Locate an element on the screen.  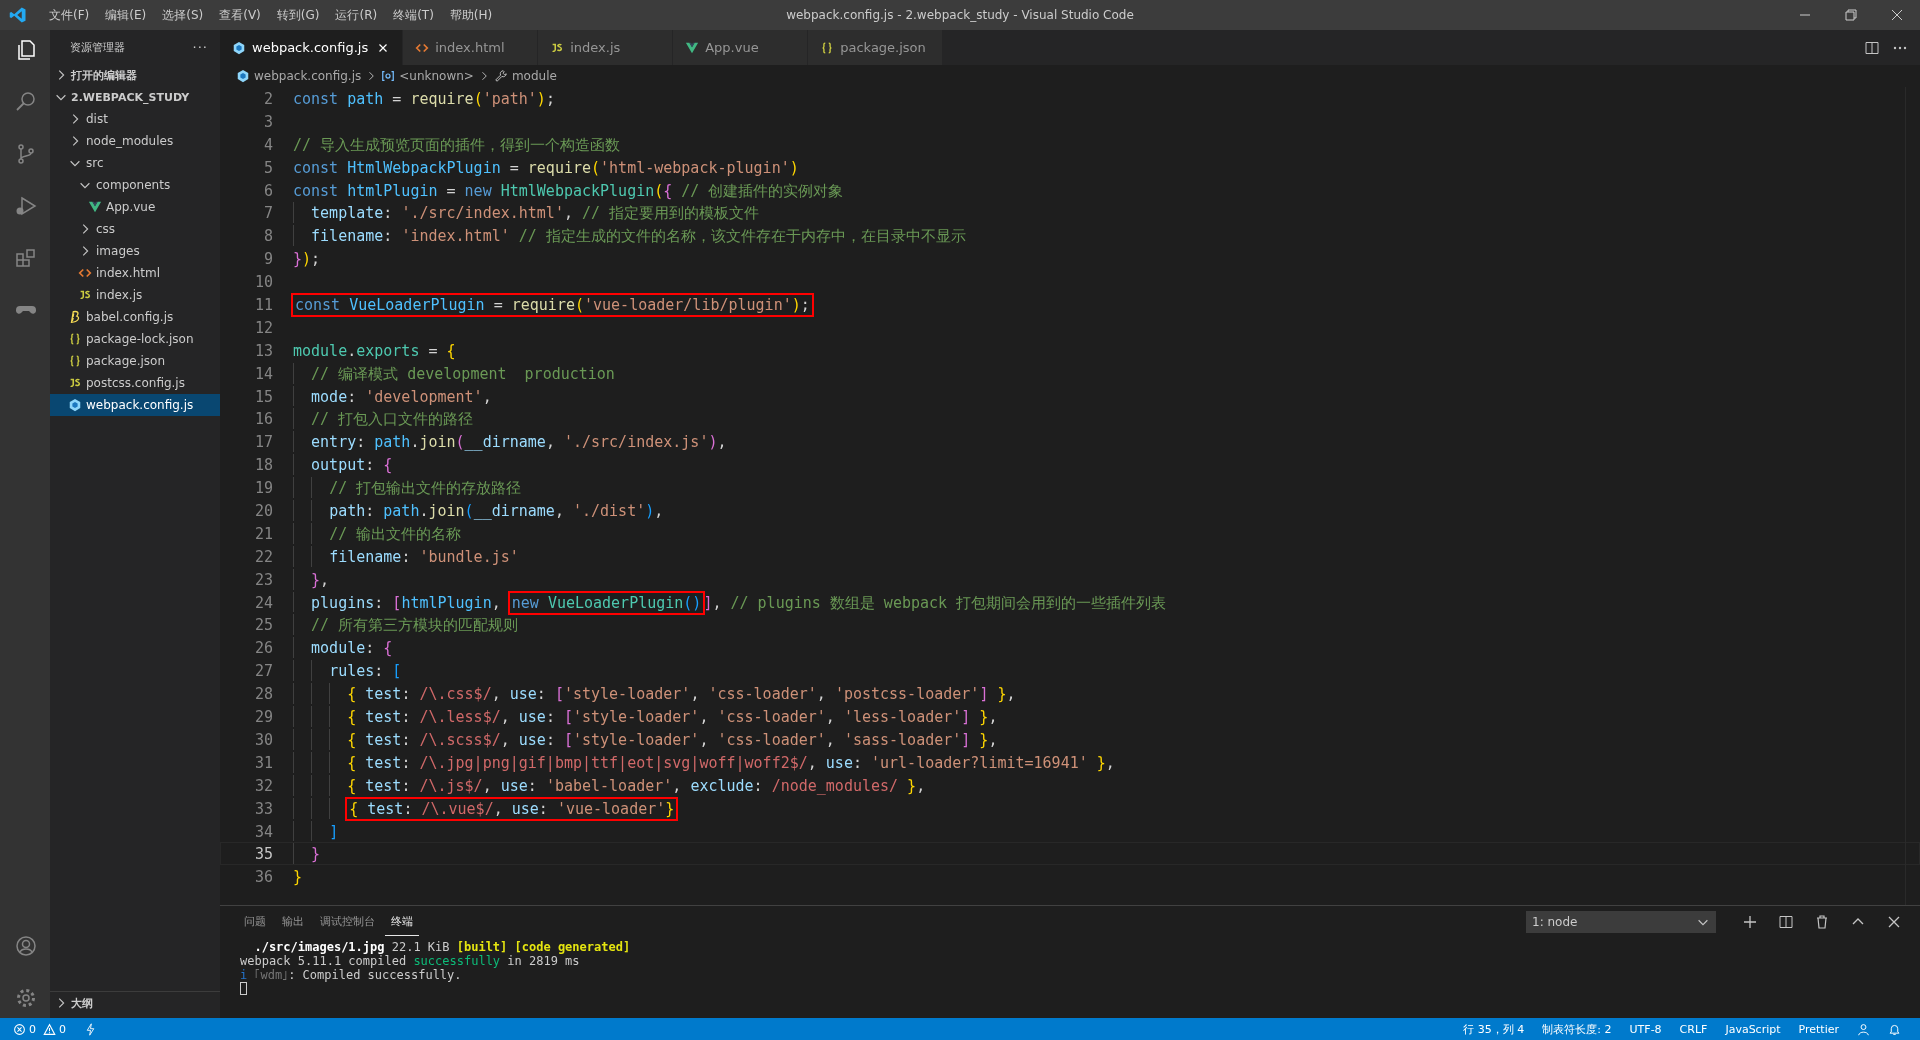
line-number: 34 is located at coordinates (263, 831).